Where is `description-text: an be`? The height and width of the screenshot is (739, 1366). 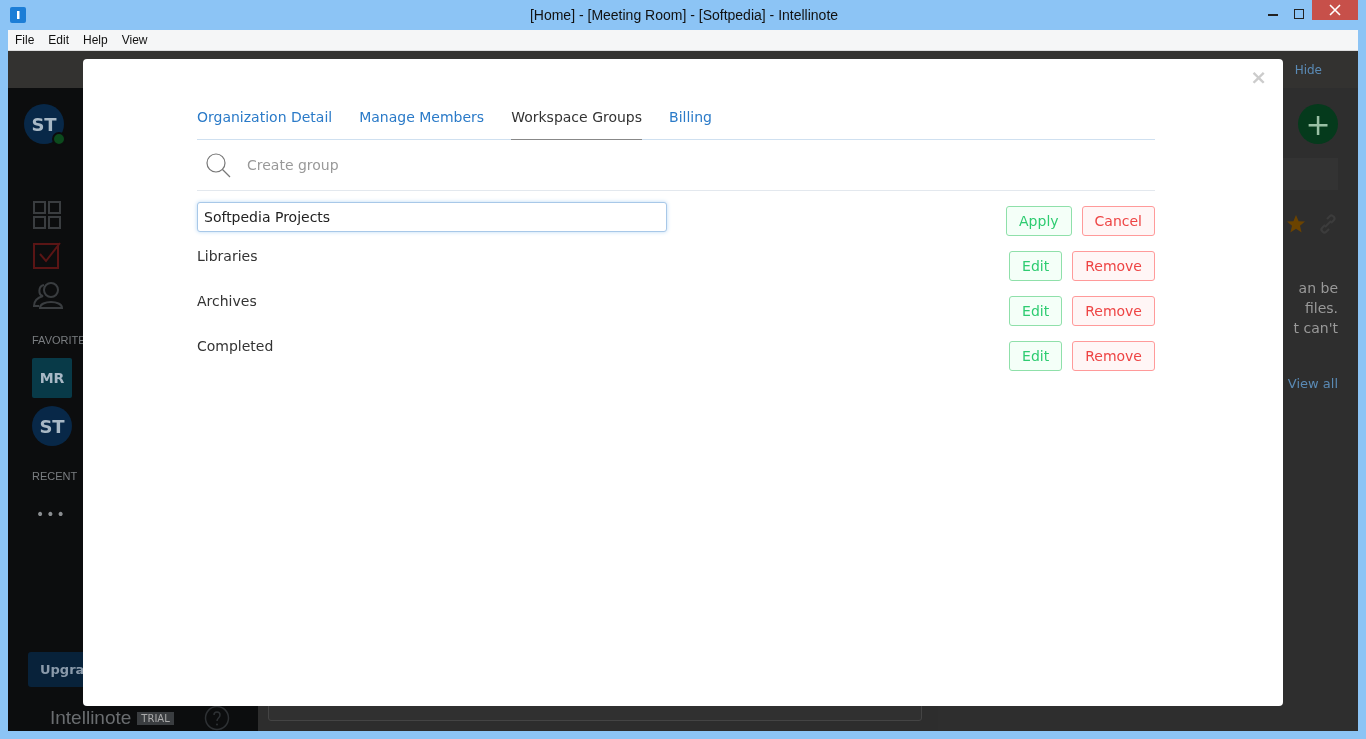 description-text: an be is located at coordinates (1318, 288).